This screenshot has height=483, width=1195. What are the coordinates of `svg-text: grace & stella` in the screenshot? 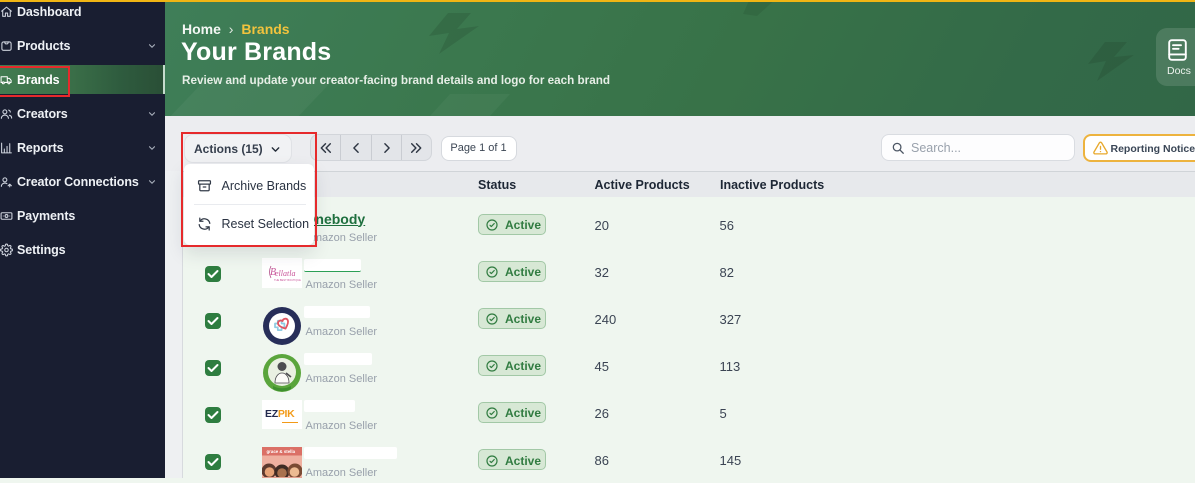 It's located at (281, 451).